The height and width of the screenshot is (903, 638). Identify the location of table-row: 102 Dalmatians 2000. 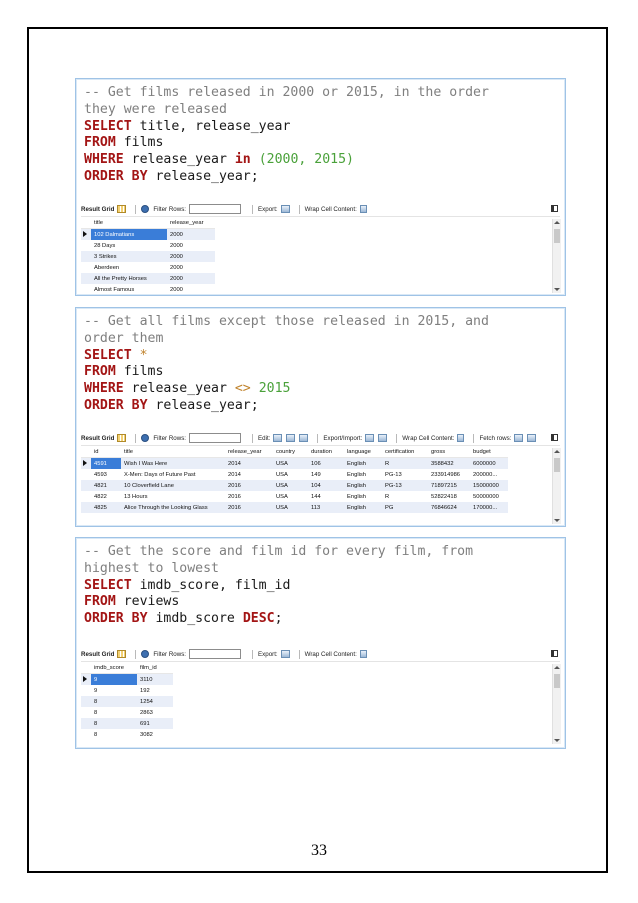
(148, 234).